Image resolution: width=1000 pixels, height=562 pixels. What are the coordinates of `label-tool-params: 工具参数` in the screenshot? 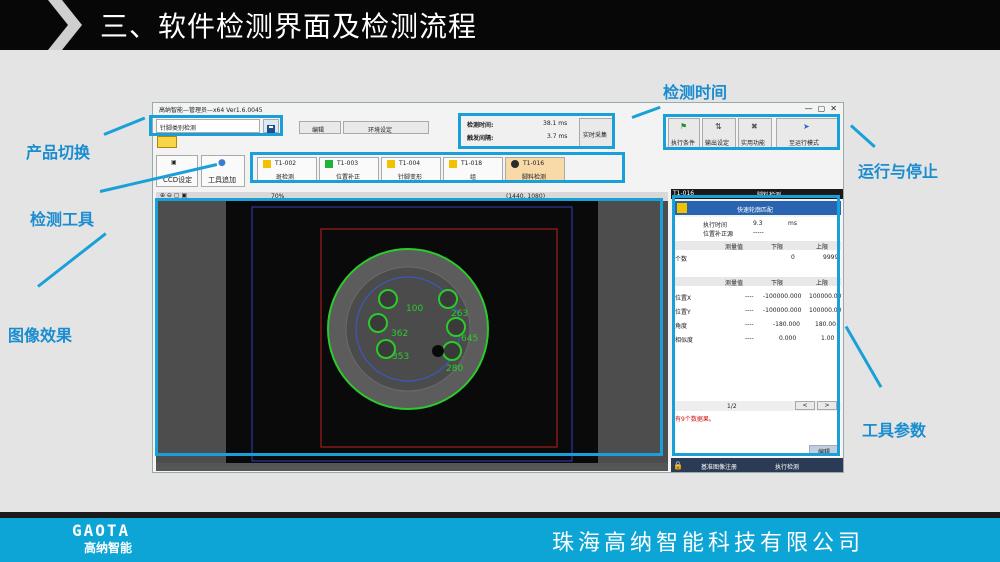 It's located at (894, 430).